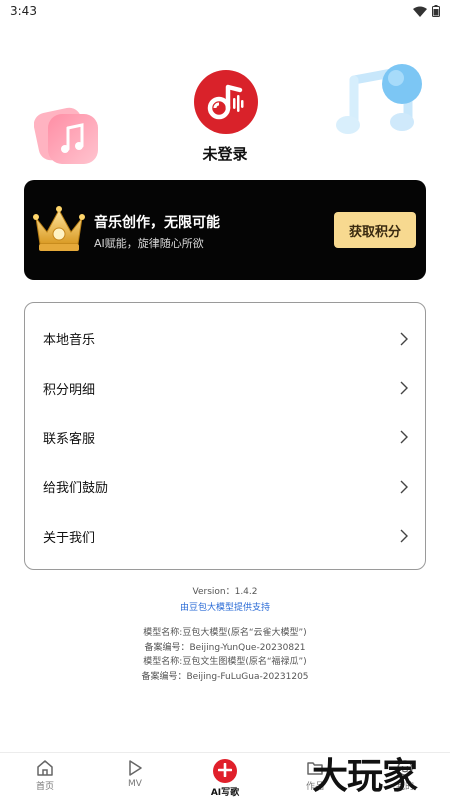 Image resolution: width=450 pixels, height=800 pixels. Describe the element at coordinates (69, 439) in the screenshot. I see `menu-item-label: 联系客服` at that location.